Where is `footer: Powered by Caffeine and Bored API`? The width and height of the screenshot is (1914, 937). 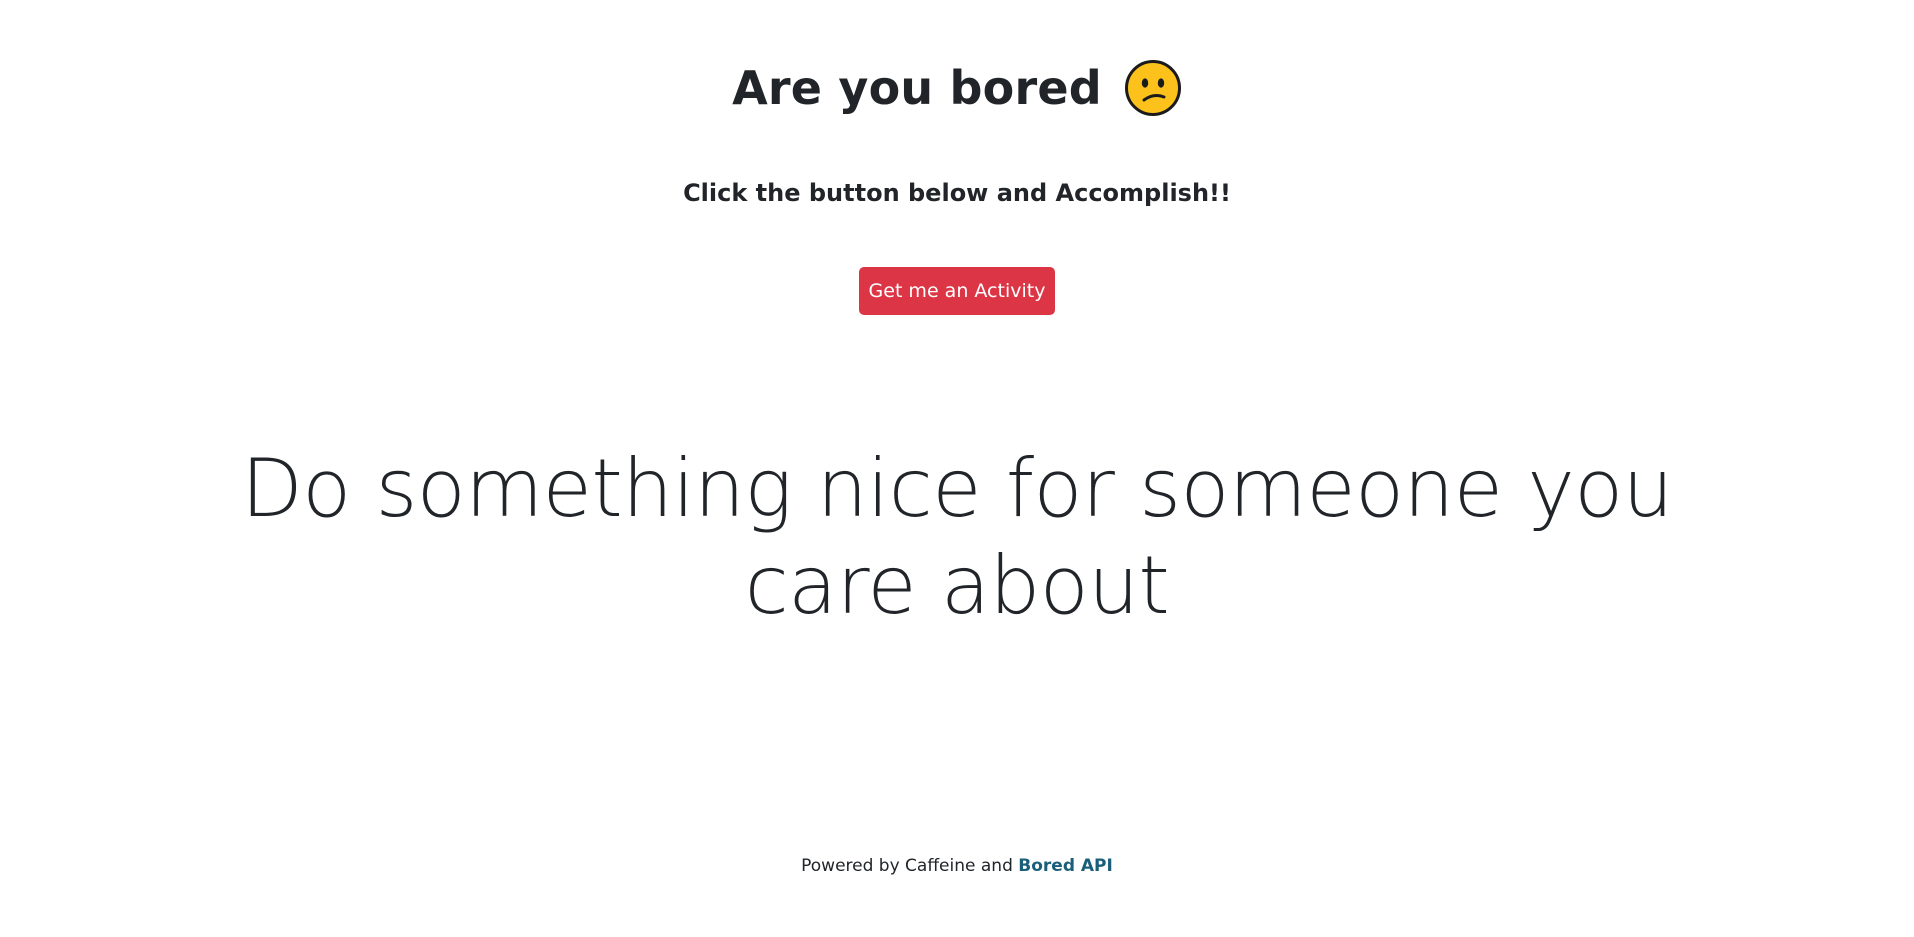
footer: Powered by Caffeine and Bored API is located at coordinates (957, 866).